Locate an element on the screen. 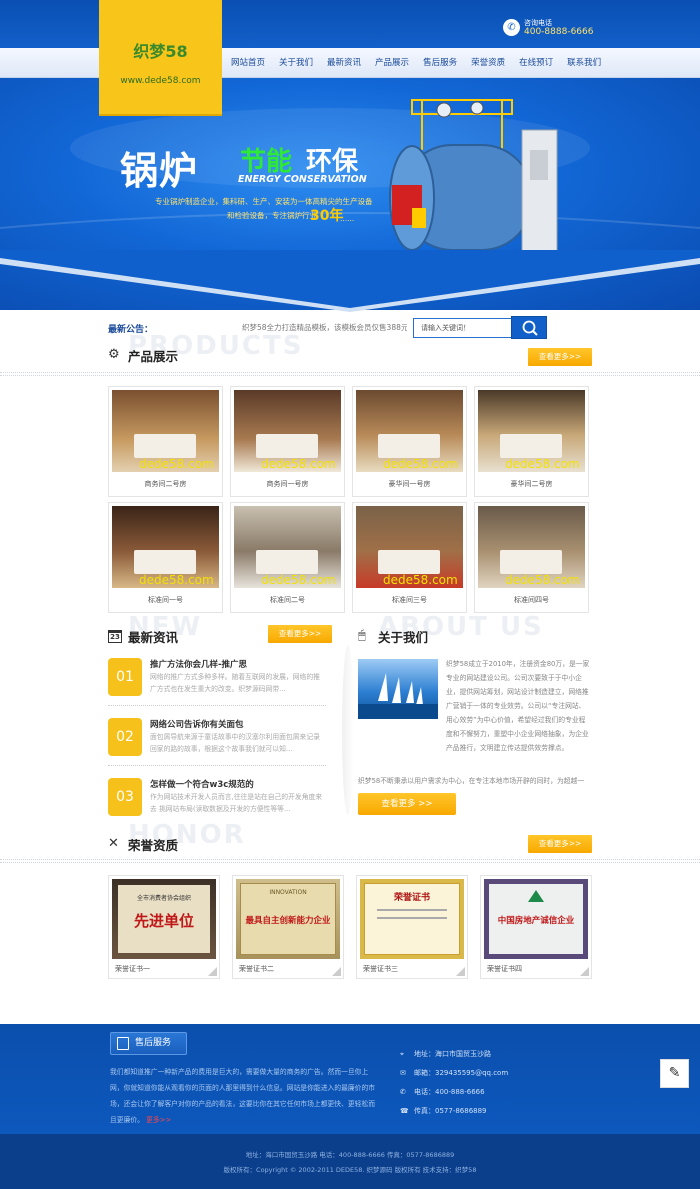  certificate-image: 全市消费者协会组织 先进单位 is located at coordinates (164, 919).